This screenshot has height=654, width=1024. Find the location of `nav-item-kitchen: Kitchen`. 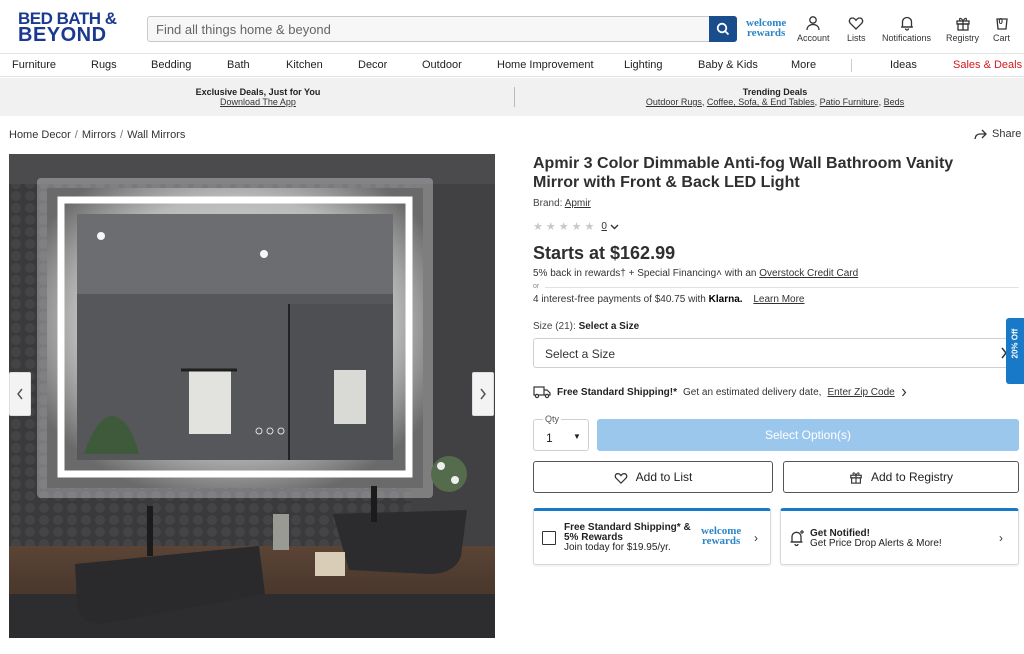

nav-item-kitchen: Kitchen is located at coordinates (304, 65).